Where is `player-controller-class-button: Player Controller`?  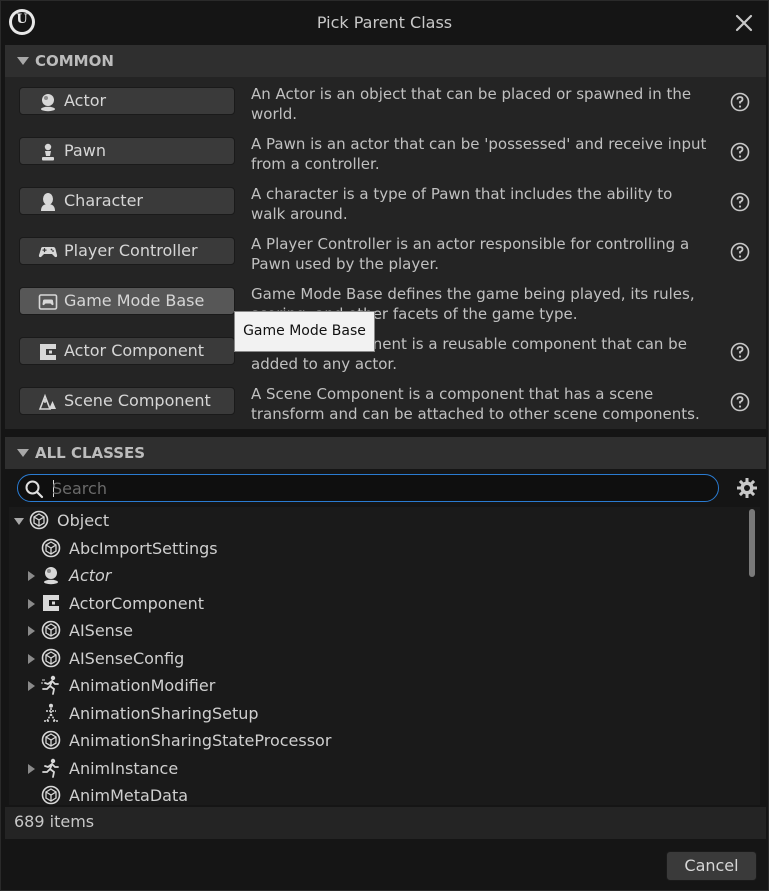
player-controller-class-button: Player Controller is located at coordinates (127, 251).